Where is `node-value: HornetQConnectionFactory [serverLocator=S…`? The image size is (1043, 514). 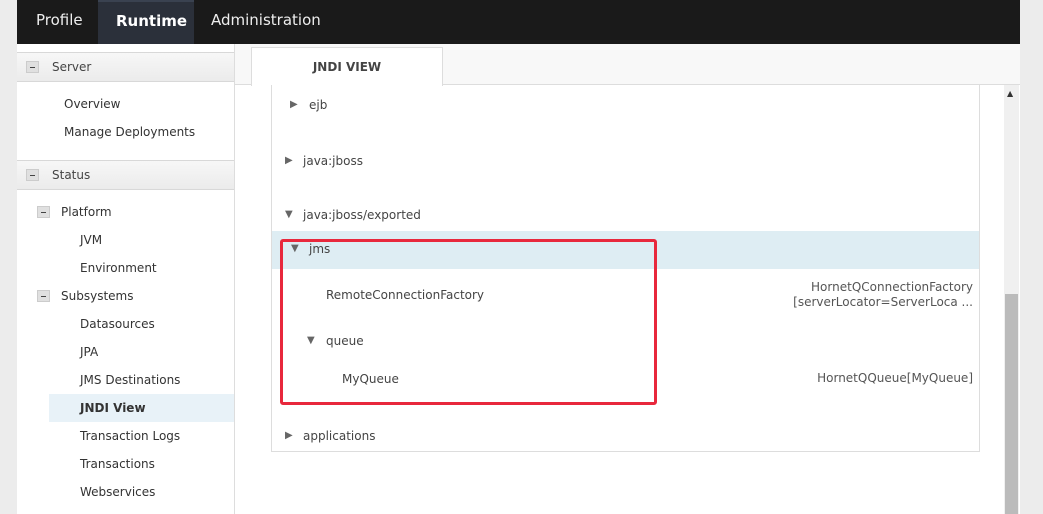
node-value: HornetQConnectionFactory [serverLocator=S… is located at coordinates (883, 294).